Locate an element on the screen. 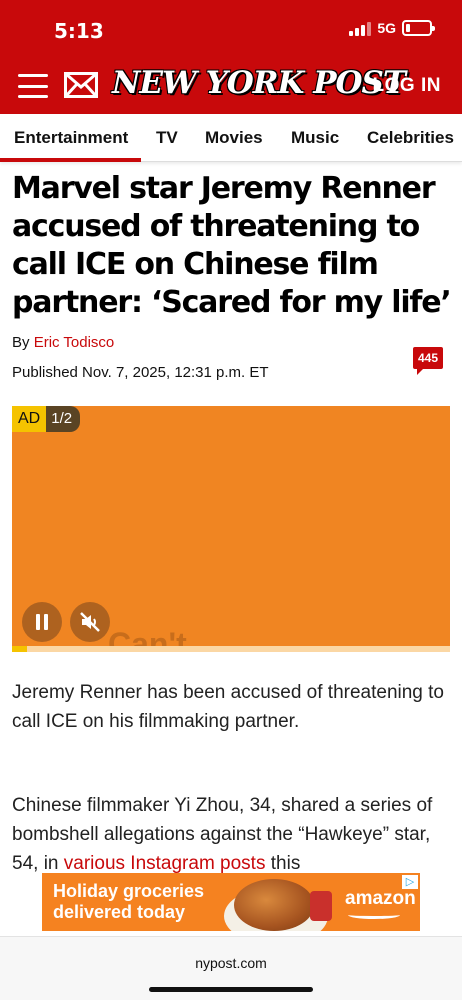 This screenshot has height=1000, width=462. battery-level is located at coordinates (408, 28).